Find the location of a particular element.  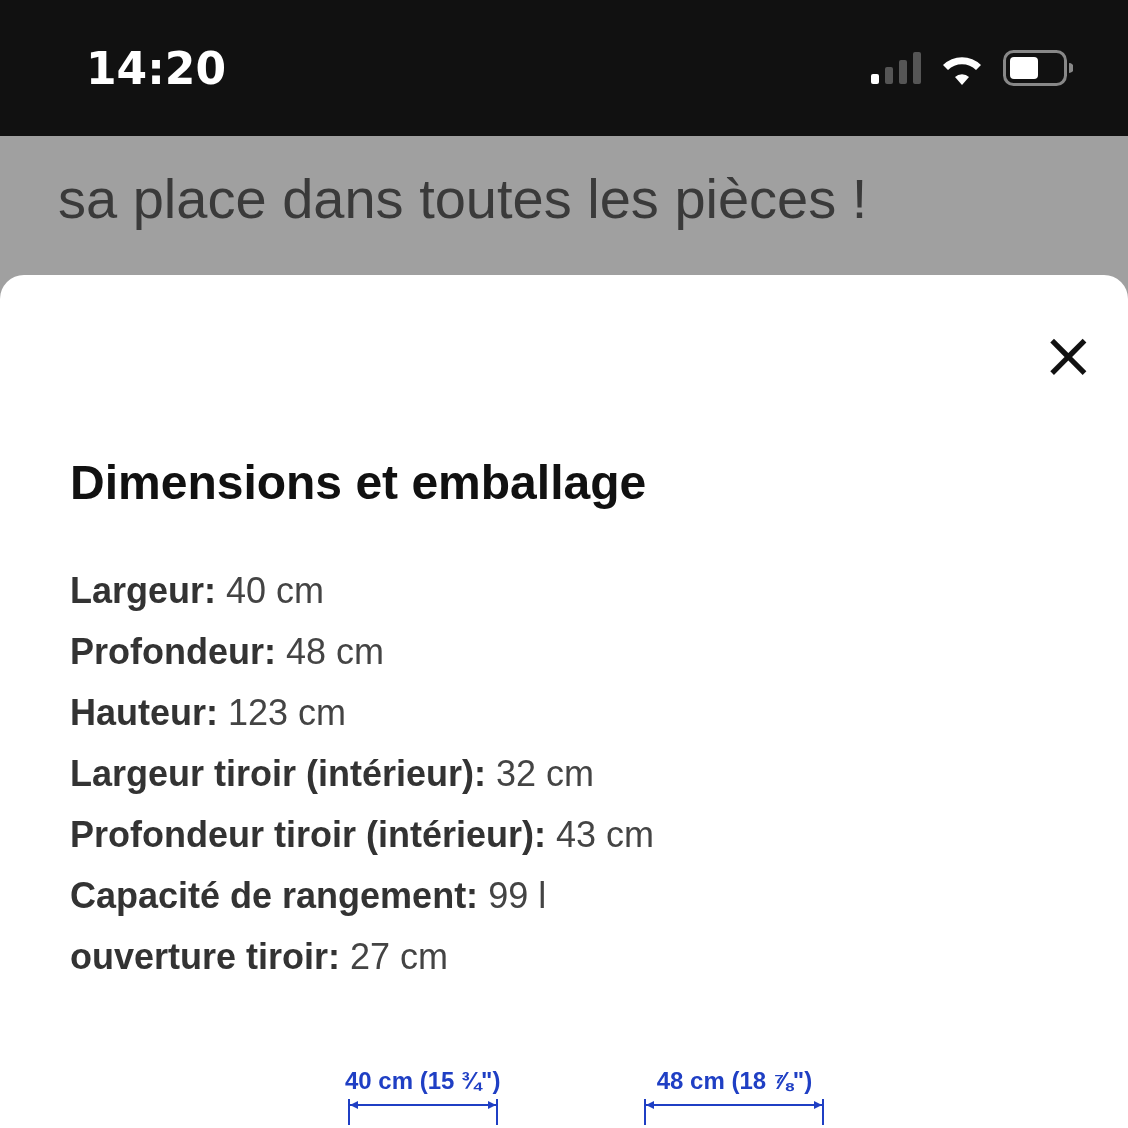

spec-line: Largeur tiroir (intérieur): 32 cm is located at coordinates (333, 774).